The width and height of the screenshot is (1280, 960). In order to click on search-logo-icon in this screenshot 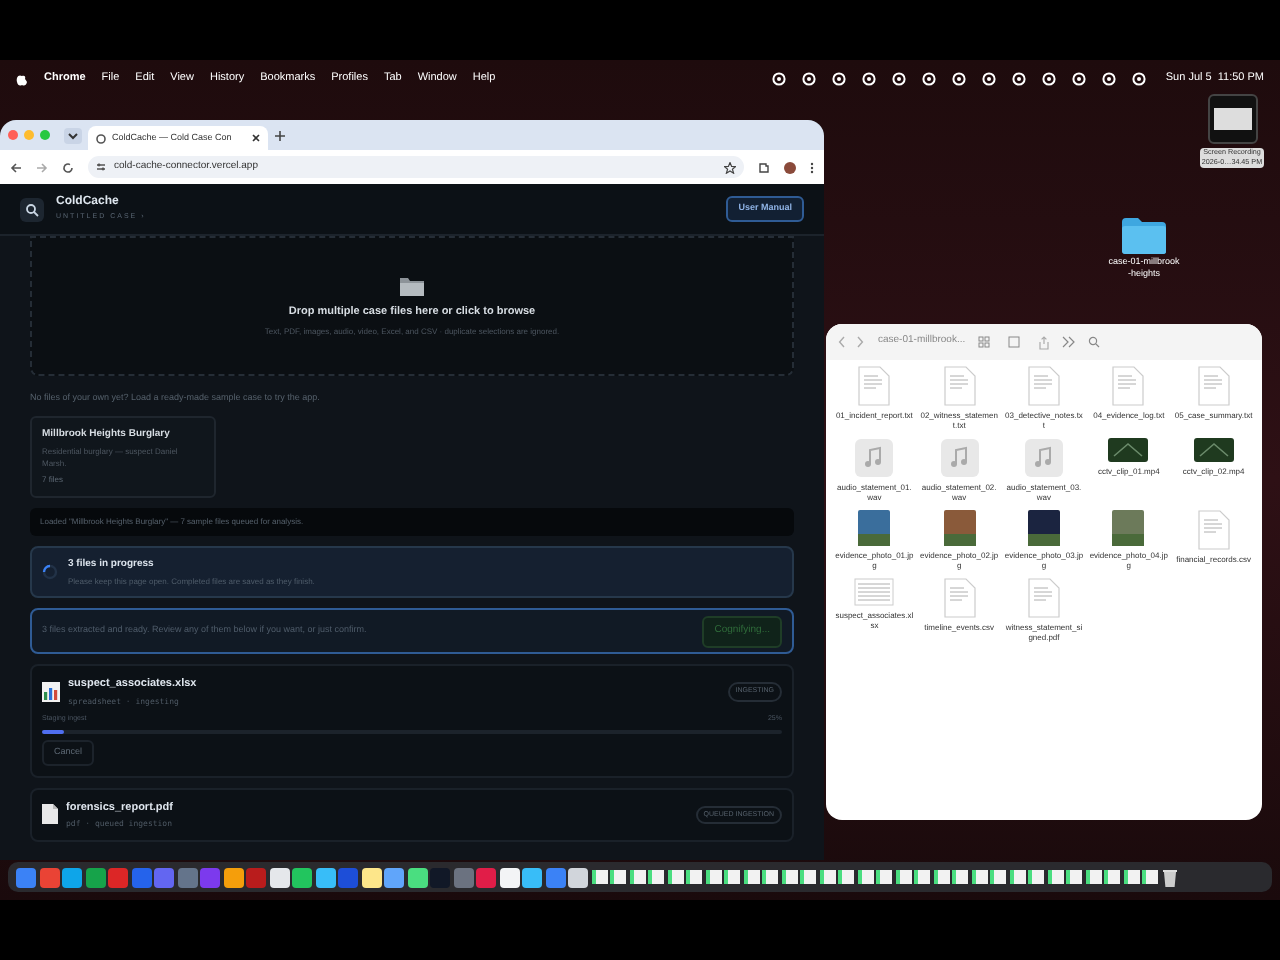, I will do `click(32, 209)`.